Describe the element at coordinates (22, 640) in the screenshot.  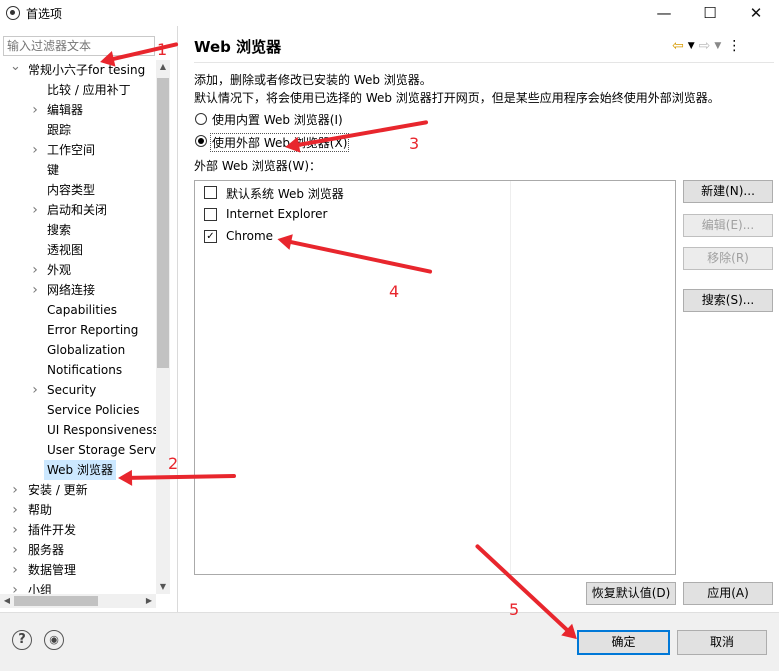
I see `help-icon: ?` at that location.